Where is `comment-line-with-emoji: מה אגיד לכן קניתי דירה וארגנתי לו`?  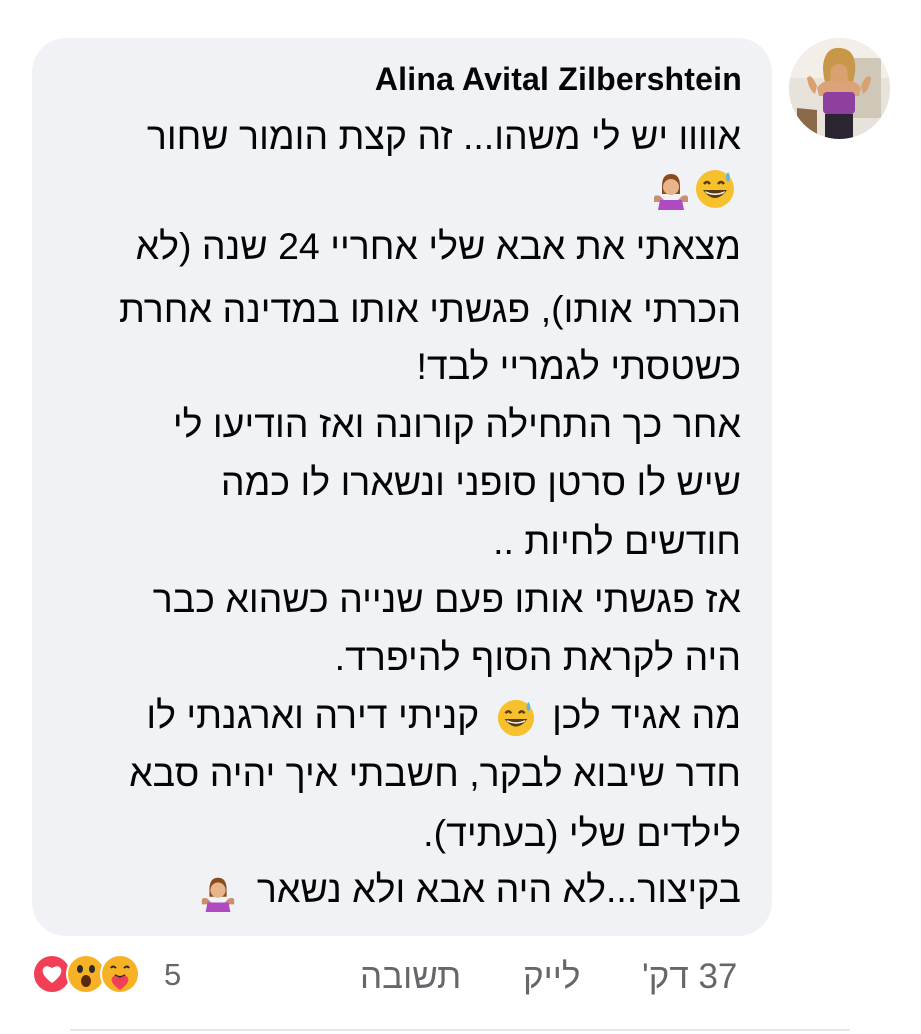
comment-line-with-emoji: מה אגיד לכן קניתי דירה וארגנתי לו is located at coordinates (443, 715).